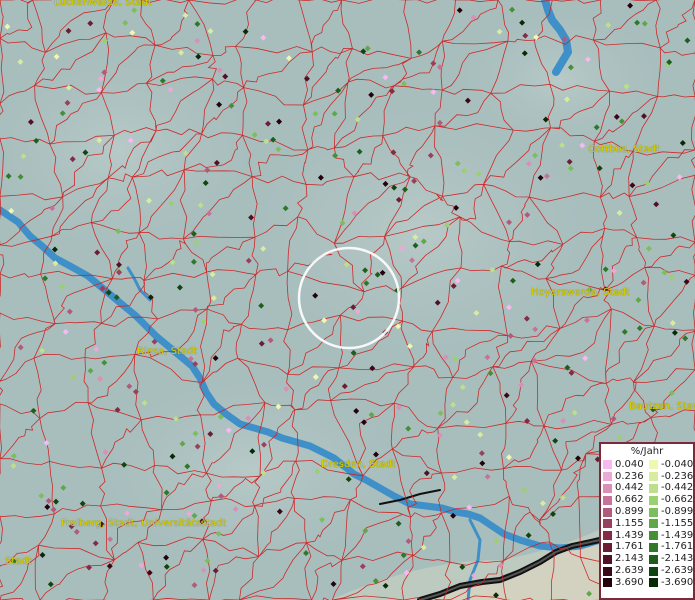 Image resolution: width=695 pixels, height=600 pixels. What do you see at coordinates (358, 464) in the screenshot?
I see `place-label-dresden: Dresden, Stadt` at bounding box center [358, 464].